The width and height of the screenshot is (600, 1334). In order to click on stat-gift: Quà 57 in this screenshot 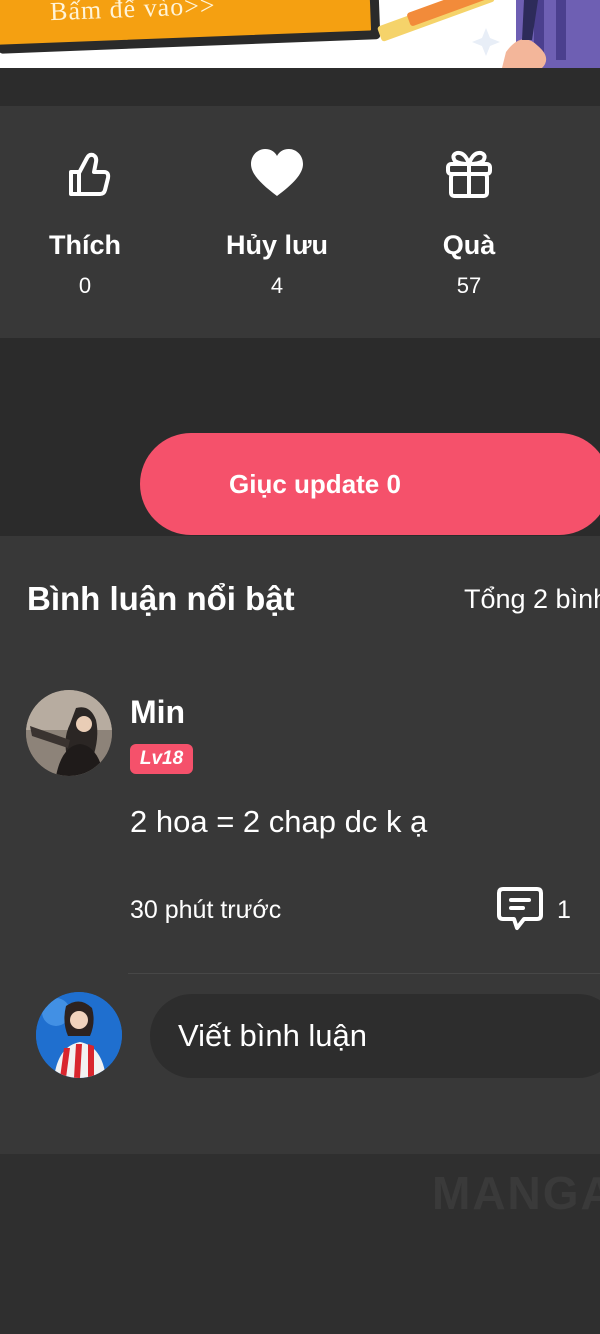, I will do `click(469, 222)`.